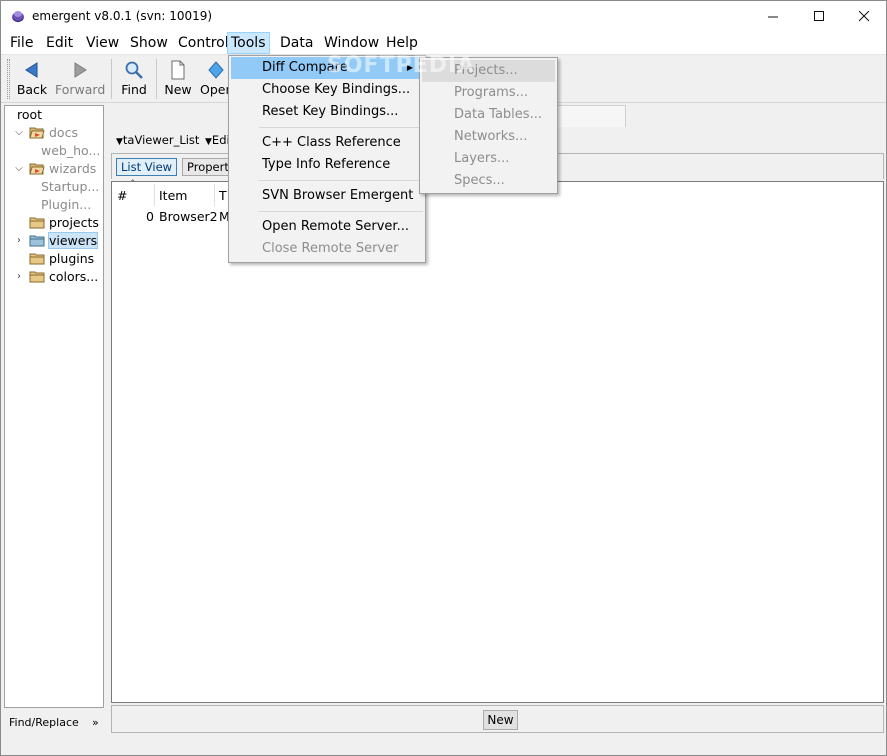  Describe the element at coordinates (95, 723) in the screenshot. I see `more-chevron-icon: »` at that location.